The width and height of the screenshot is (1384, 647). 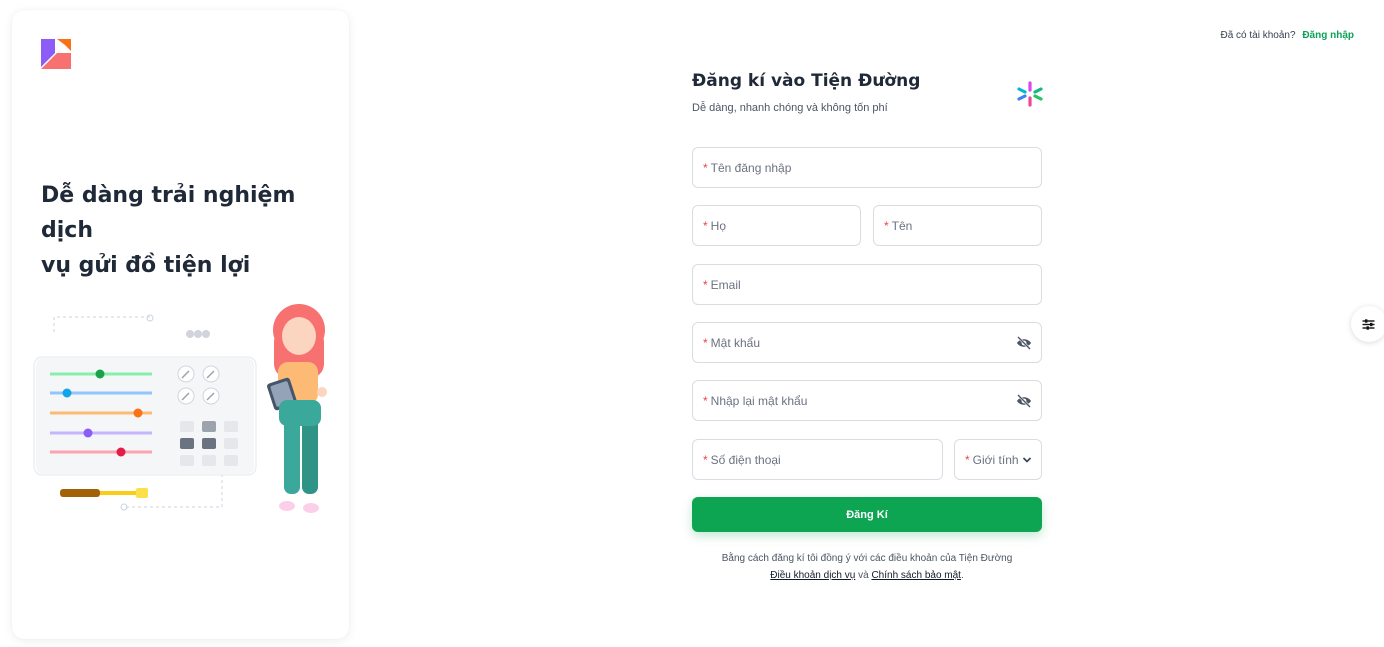 What do you see at coordinates (1030, 94) in the screenshot?
I see `asterisk-logo-icon` at bounding box center [1030, 94].